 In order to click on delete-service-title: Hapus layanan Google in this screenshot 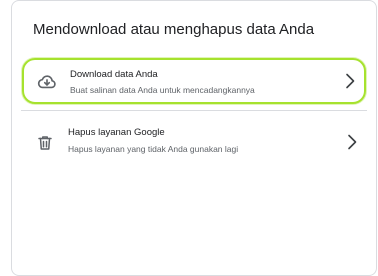, I will do `click(116, 132)`.